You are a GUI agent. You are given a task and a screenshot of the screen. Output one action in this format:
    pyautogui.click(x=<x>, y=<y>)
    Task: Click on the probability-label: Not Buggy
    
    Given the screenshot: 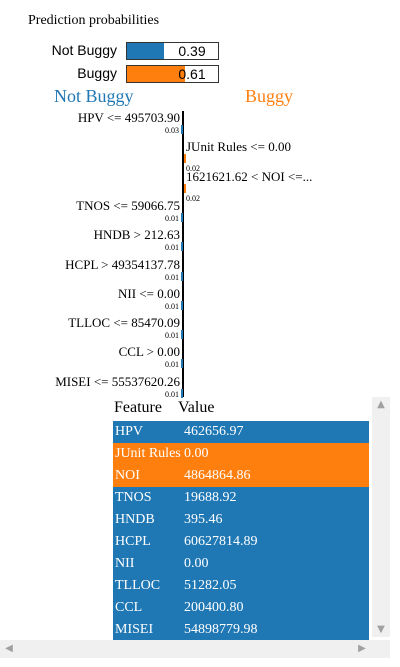 What is the action you would take?
    pyautogui.click(x=84, y=50)
    